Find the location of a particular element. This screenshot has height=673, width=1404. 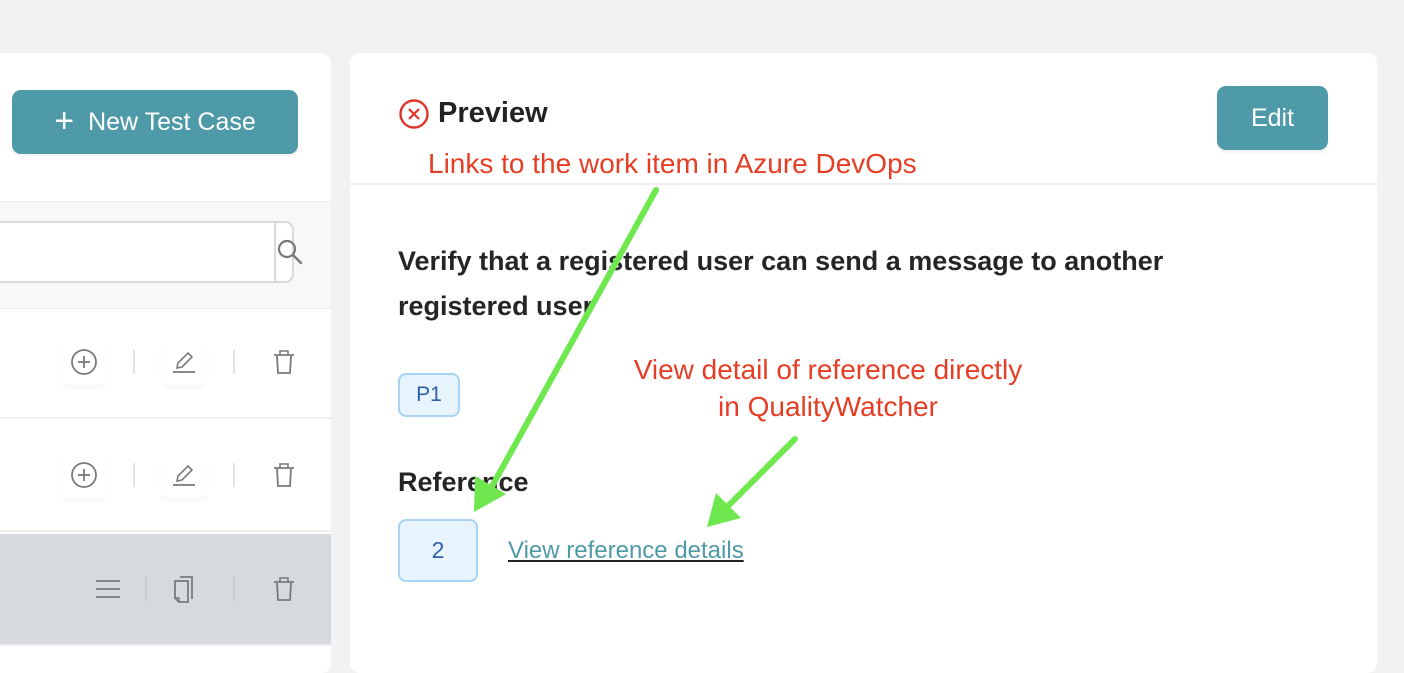

search-input is located at coordinates (137, 252).